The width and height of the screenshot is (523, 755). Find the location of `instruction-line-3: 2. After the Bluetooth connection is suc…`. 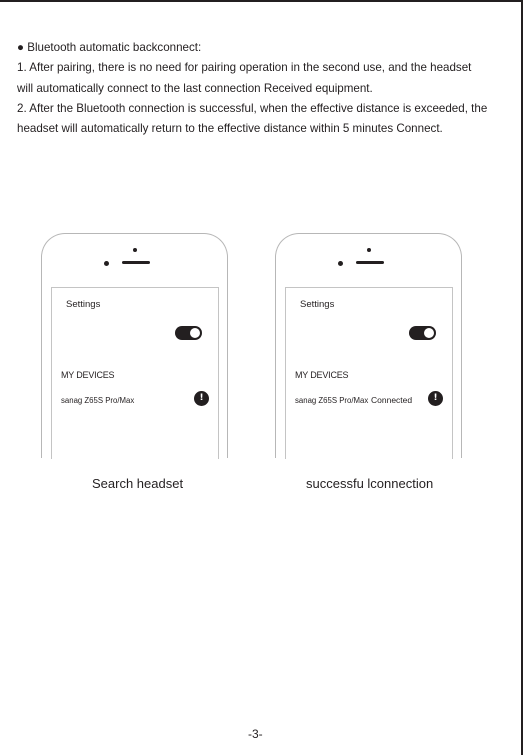

instruction-line-3: 2. After the Bluetooth connection is suc… is located at coordinates (252, 108).